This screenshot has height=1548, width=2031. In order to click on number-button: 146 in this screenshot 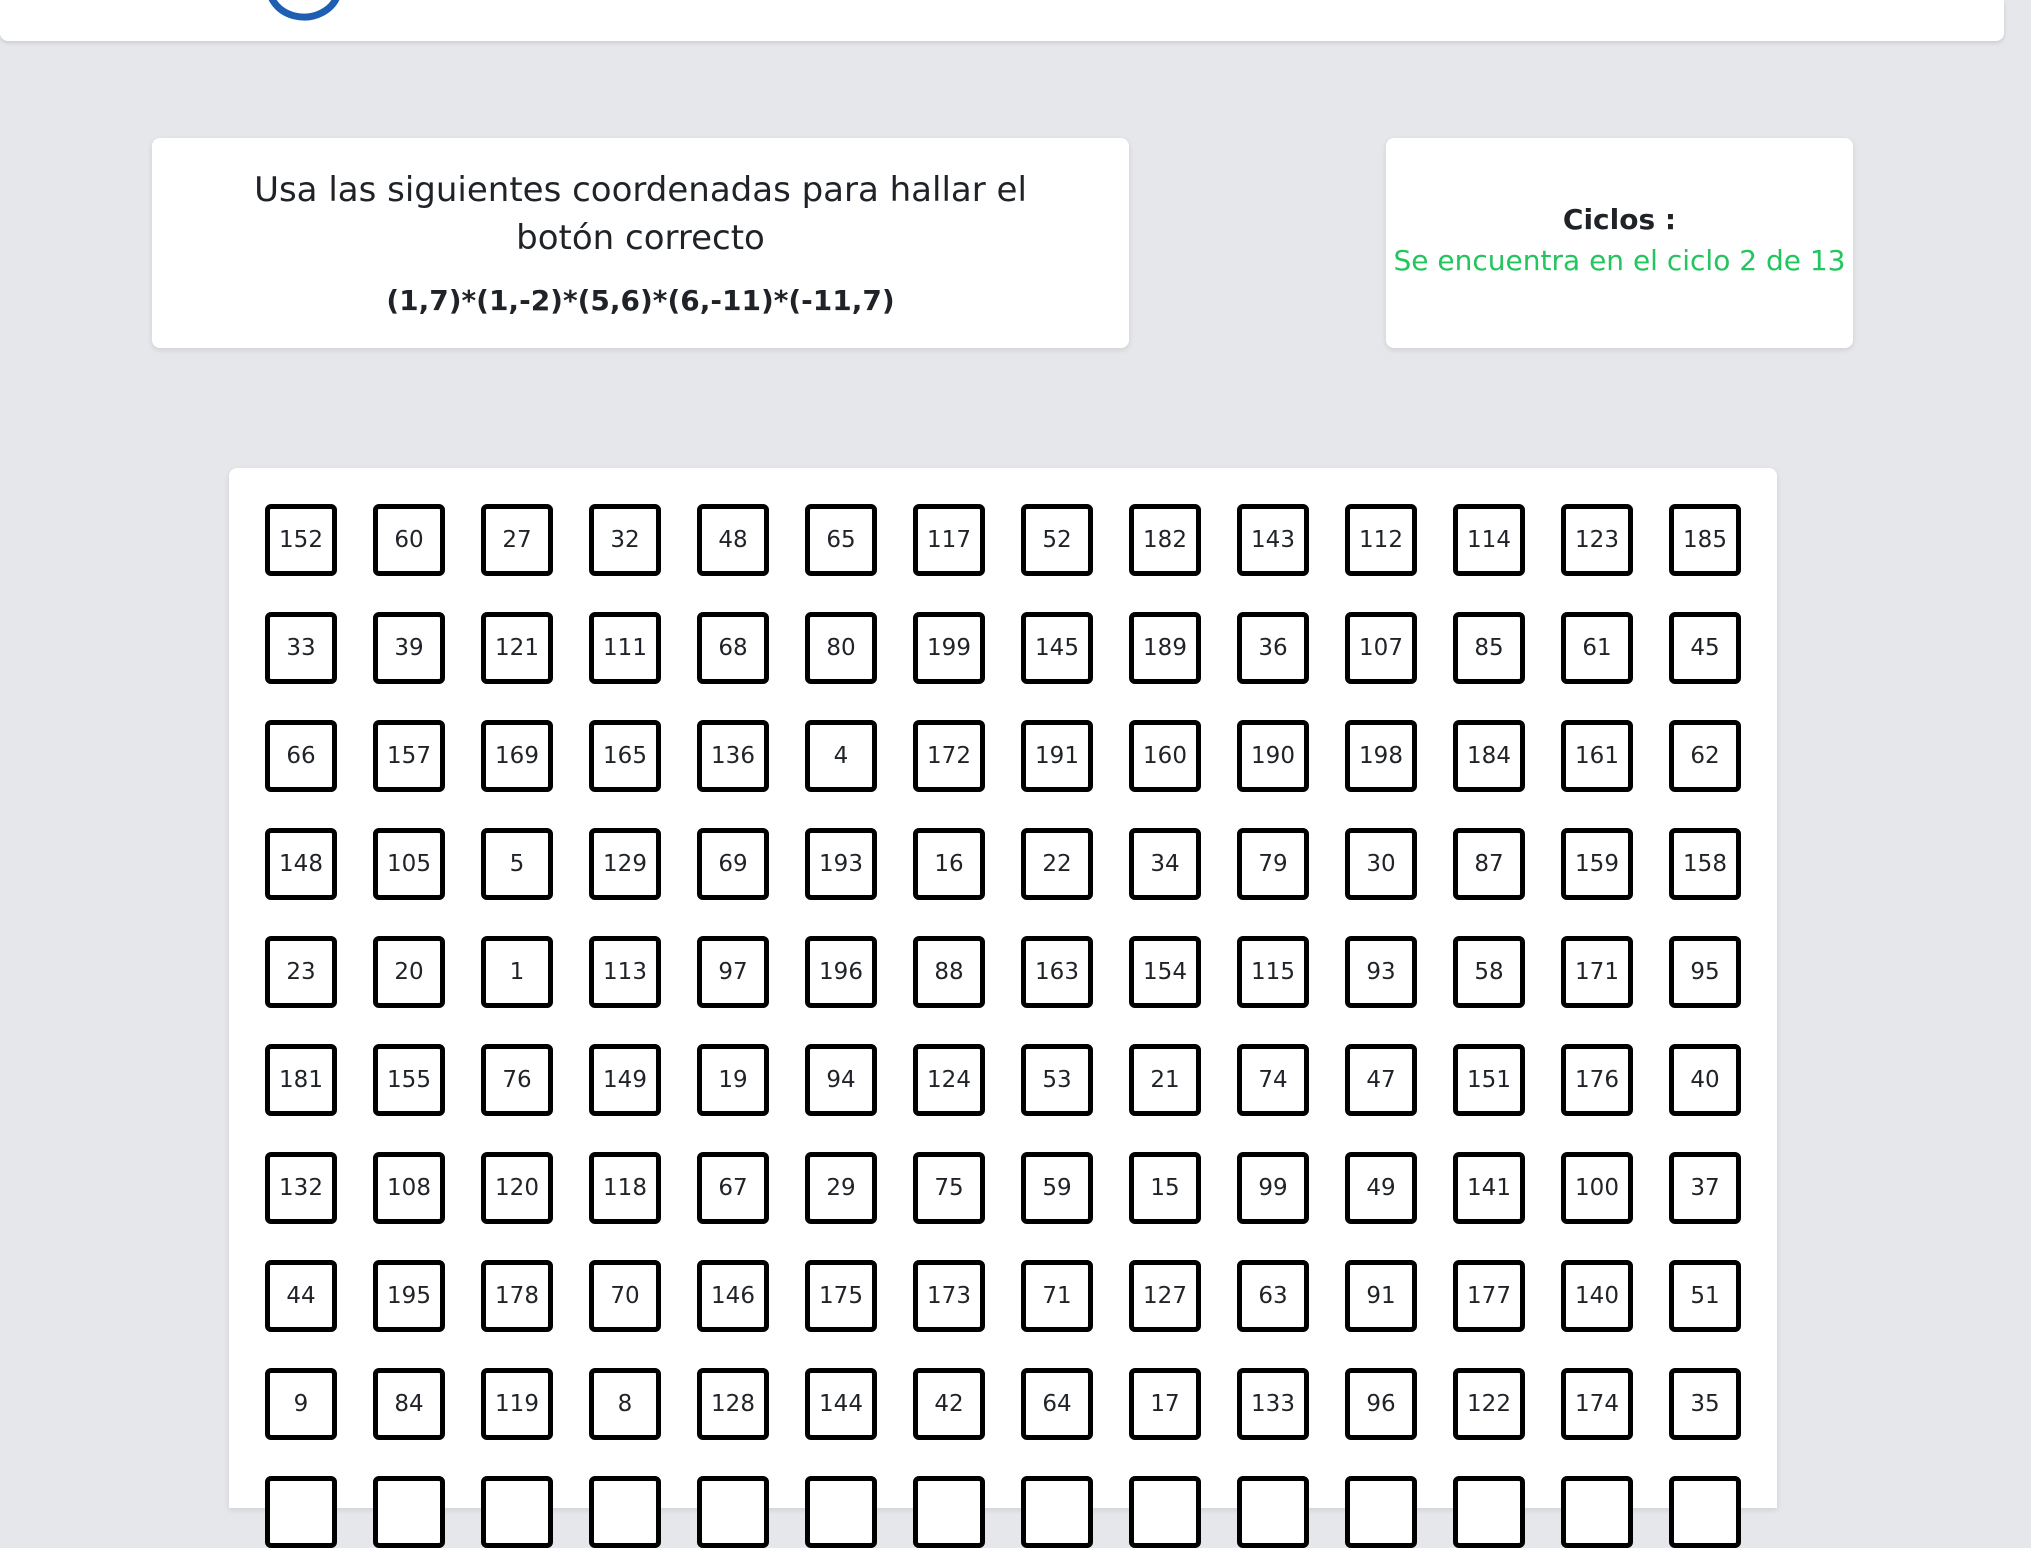, I will do `click(733, 1296)`.